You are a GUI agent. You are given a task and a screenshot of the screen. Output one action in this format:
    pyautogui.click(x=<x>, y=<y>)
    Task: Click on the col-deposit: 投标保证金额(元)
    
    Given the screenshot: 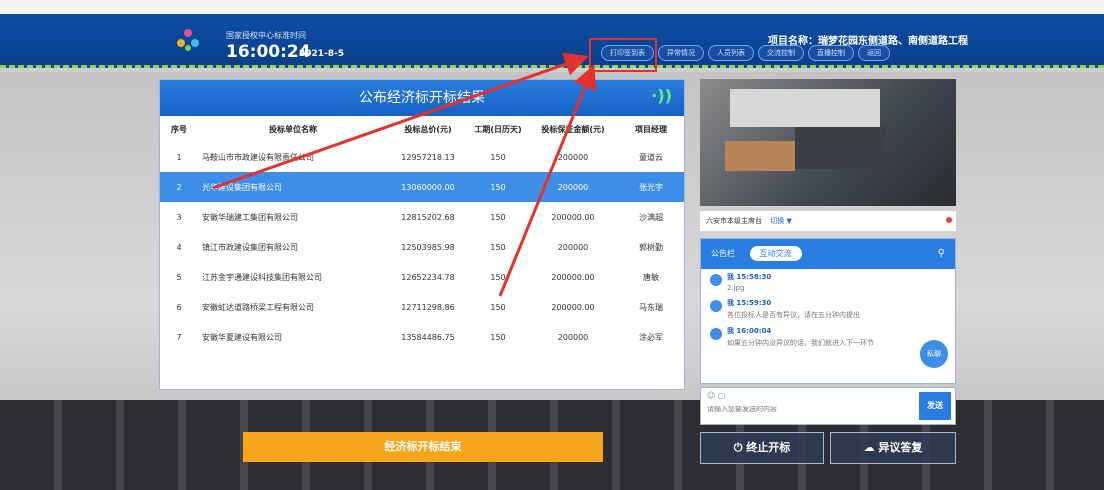 What is the action you would take?
    pyautogui.click(x=573, y=129)
    